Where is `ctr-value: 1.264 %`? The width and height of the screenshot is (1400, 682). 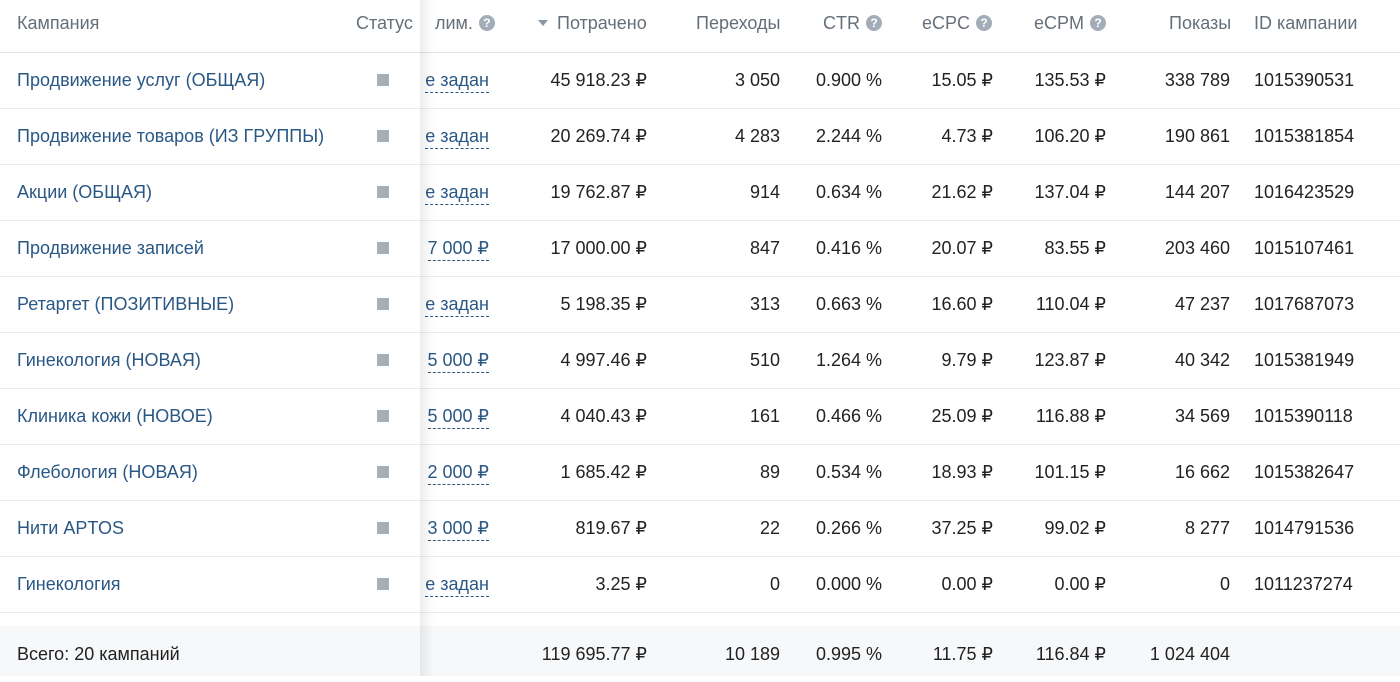
ctr-value: 1.264 % is located at coordinates (848, 360).